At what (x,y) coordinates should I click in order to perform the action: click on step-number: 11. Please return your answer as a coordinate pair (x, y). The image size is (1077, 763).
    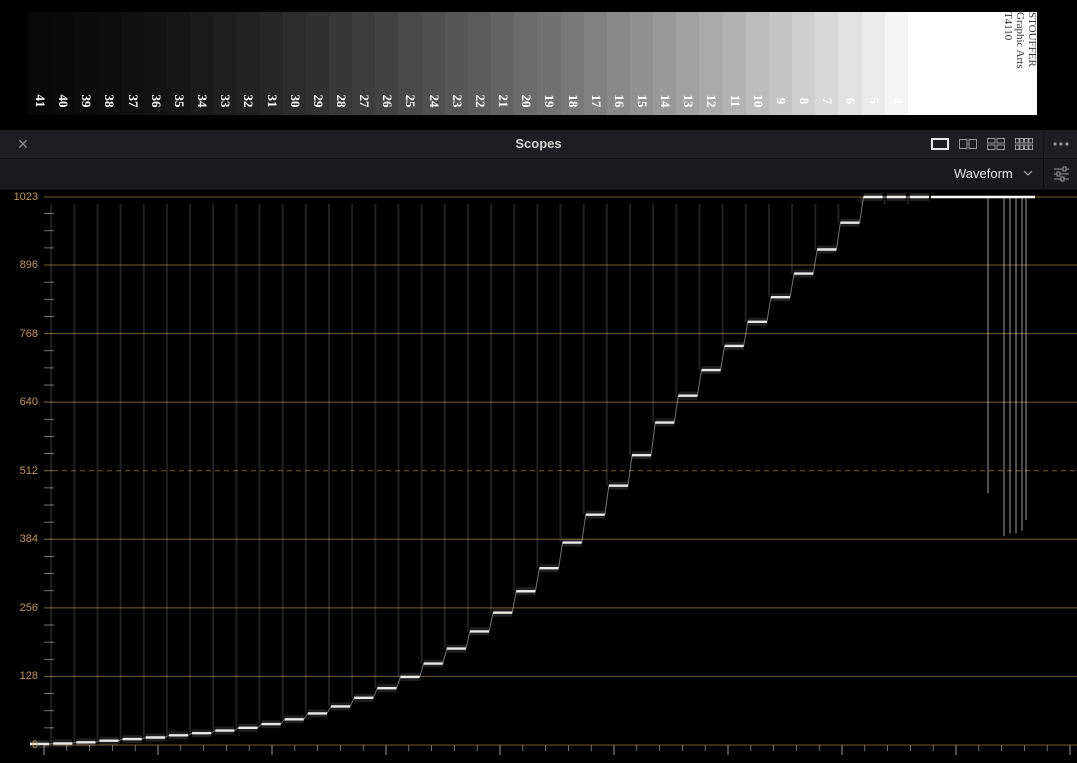
    Looking at the image, I should click on (735, 101).